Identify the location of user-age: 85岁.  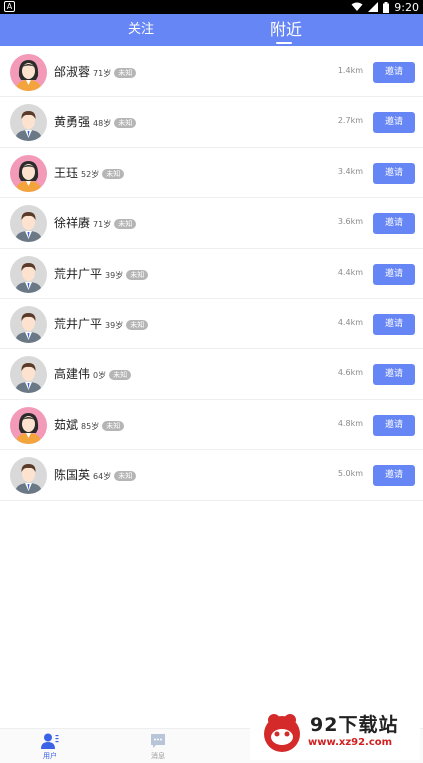
(90, 426).